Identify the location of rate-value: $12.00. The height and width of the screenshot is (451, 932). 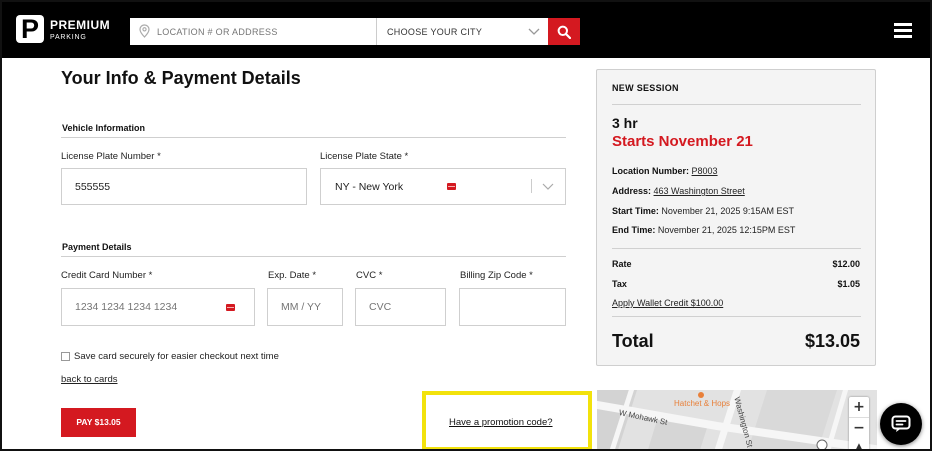
(846, 264).